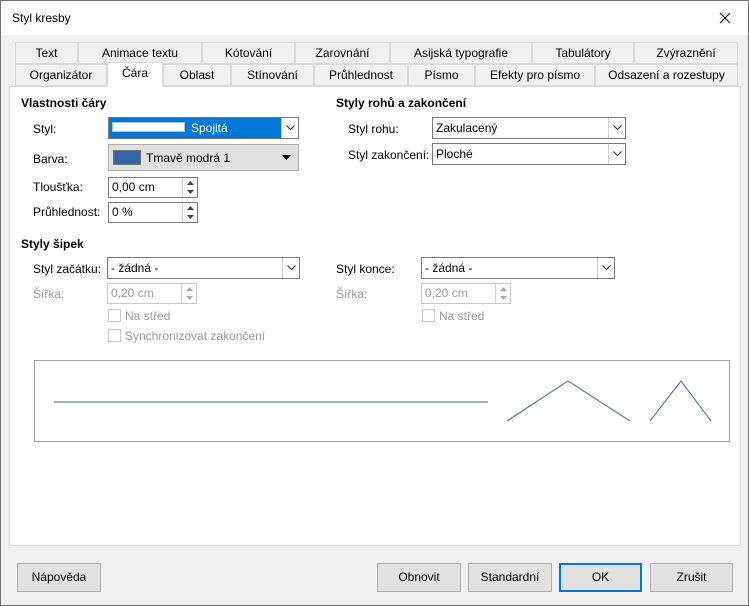 This screenshot has height=606, width=749. What do you see at coordinates (50, 159) in the screenshot?
I see `color-label: Barva:` at bounding box center [50, 159].